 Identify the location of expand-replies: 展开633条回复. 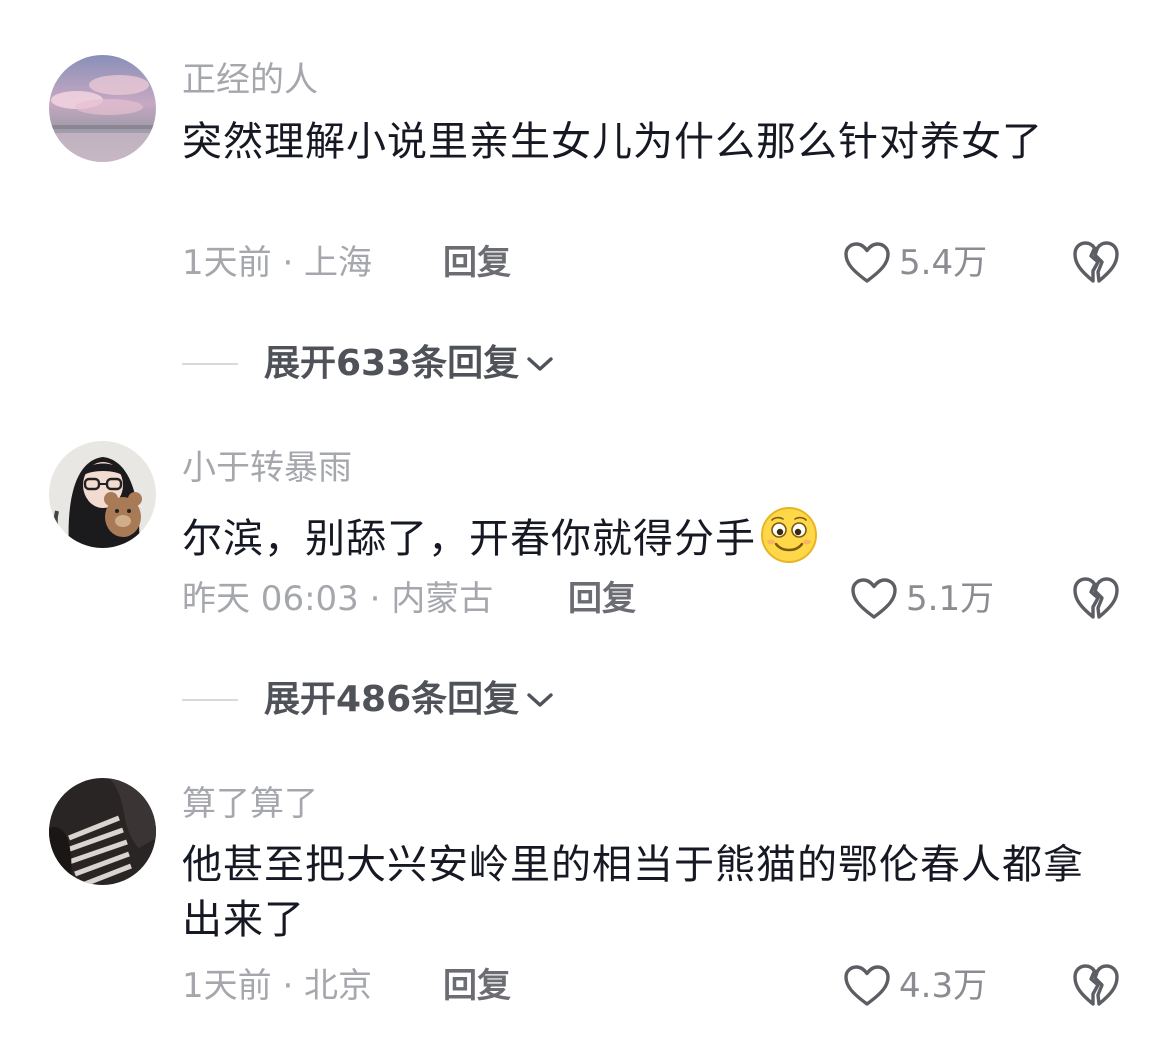
(368, 364).